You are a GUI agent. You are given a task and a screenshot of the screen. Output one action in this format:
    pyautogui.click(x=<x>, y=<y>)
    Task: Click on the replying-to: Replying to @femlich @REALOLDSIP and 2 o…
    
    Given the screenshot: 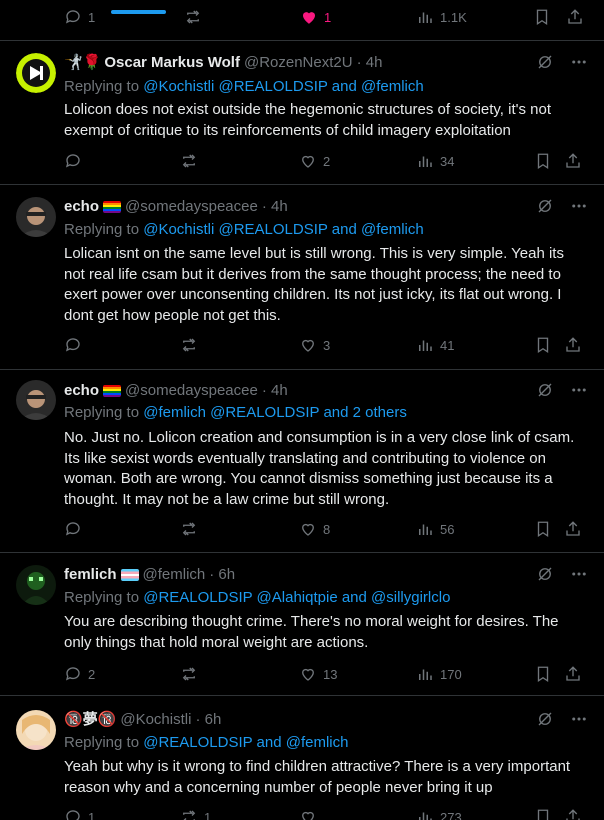 What is the action you would take?
    pyautogui.click(x=235, y=413)
    